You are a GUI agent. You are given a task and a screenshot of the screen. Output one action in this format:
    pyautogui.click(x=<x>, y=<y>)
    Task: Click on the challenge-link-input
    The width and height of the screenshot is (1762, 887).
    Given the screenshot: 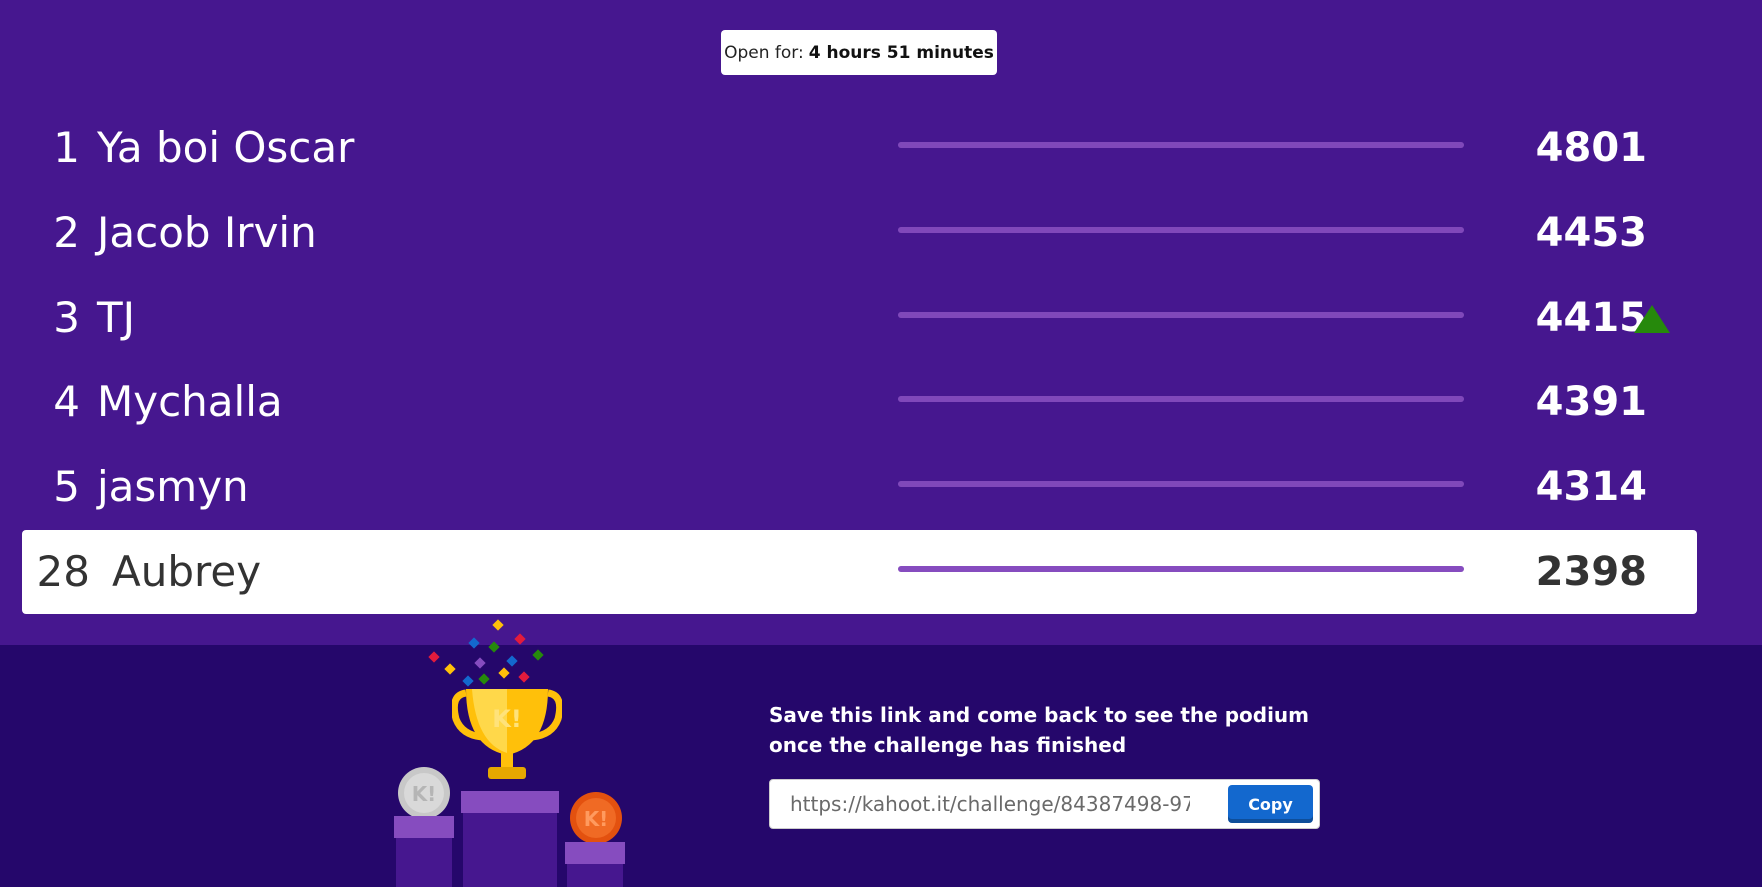 What is the action you would take?
    pyautogui.click(x=990, y=804)
    